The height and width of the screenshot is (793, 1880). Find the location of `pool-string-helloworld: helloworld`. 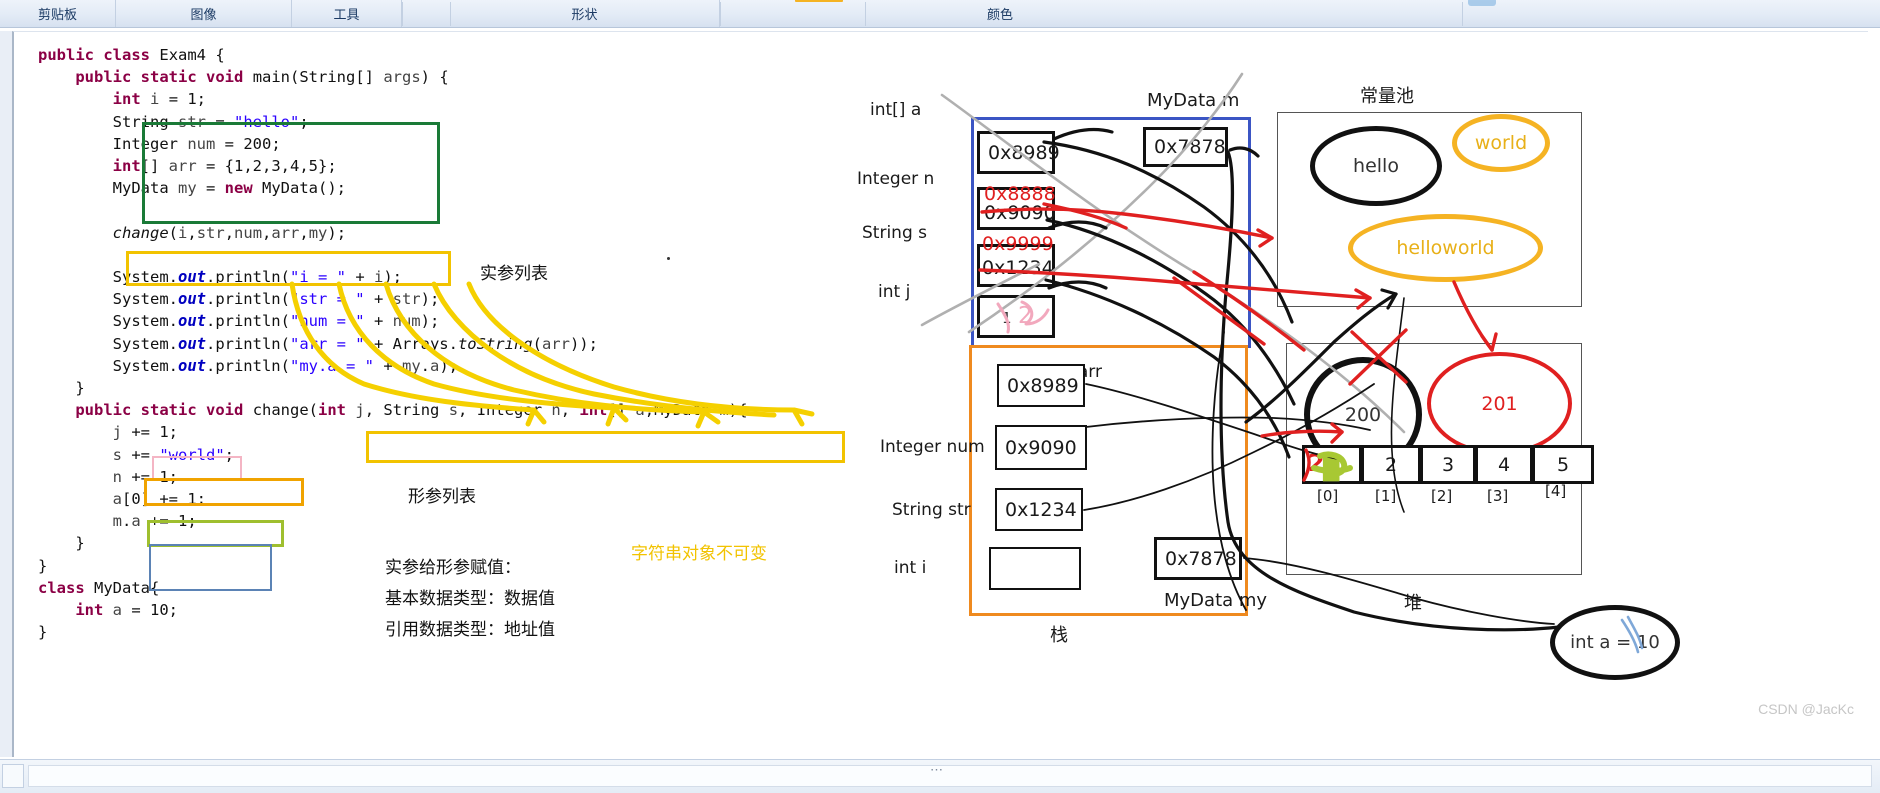

pool-string-helloworld: helloworld is located at coordinates (1445, 248).